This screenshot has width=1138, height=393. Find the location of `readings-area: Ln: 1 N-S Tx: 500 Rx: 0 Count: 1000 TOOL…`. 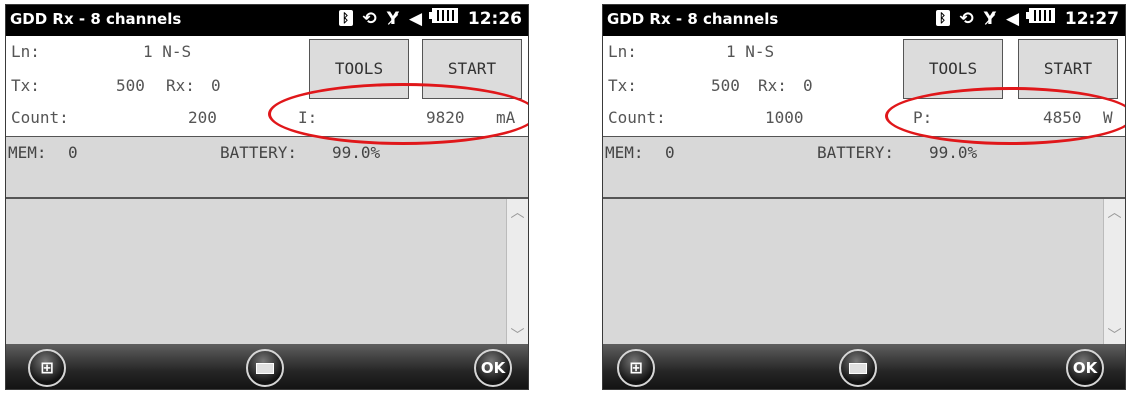

readings-area: Ln: 1 N-S Tx: 500 Rx: 0 Count: 1000 TOOL… is located at coordinates (864, 86).